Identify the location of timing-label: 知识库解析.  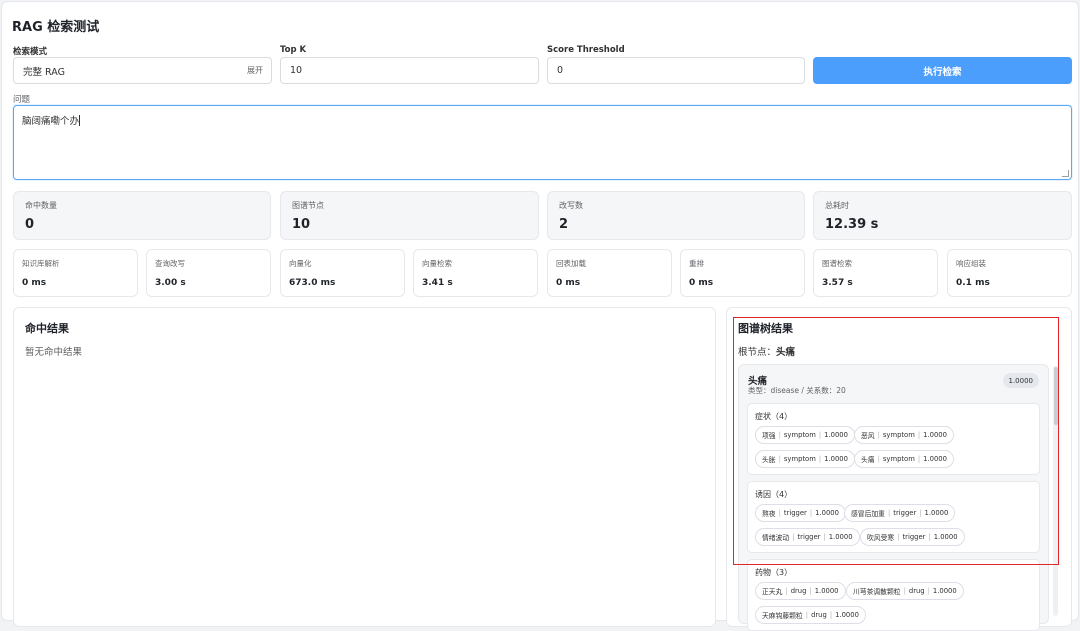
(41, 263).